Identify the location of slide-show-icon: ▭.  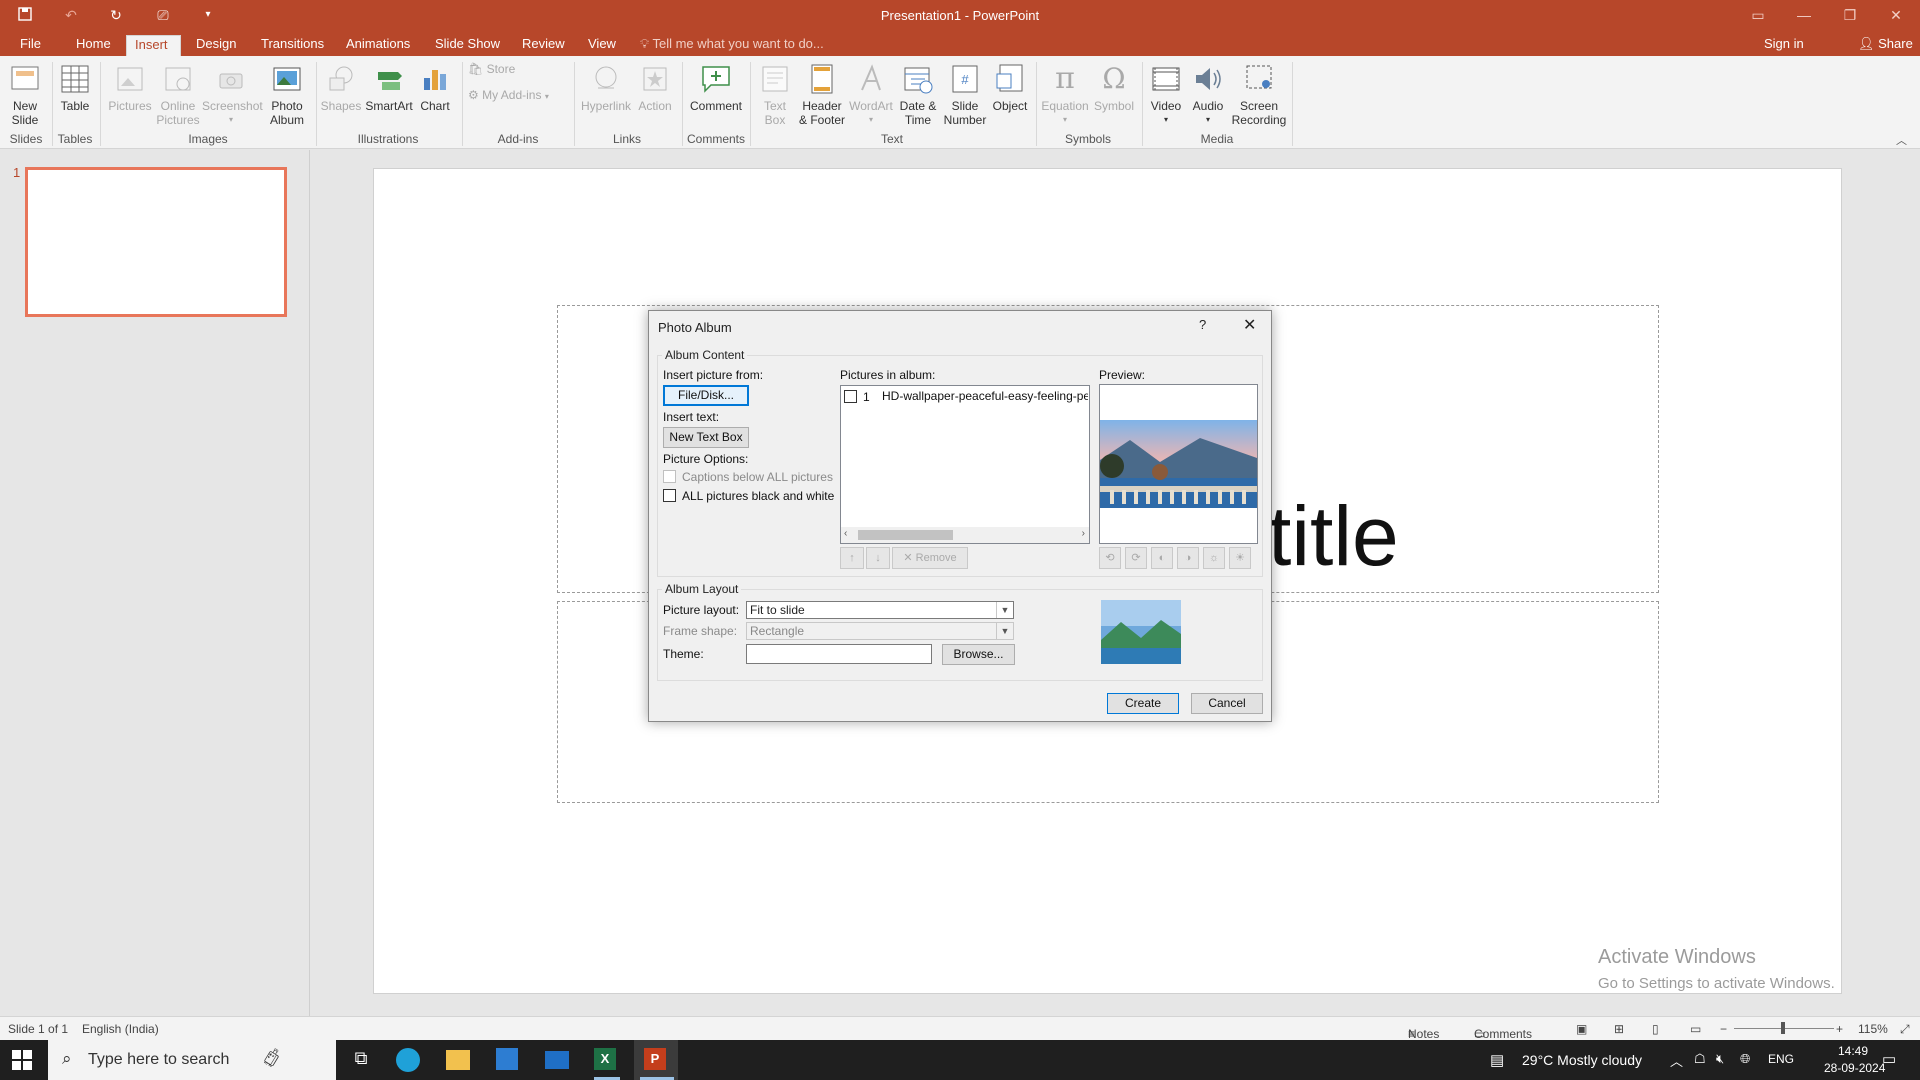
(1695, 1029).